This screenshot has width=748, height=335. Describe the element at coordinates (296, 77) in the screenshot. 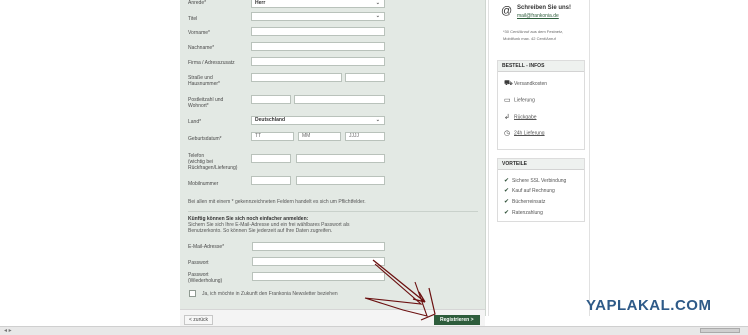

I see `strasse-field` at that location.